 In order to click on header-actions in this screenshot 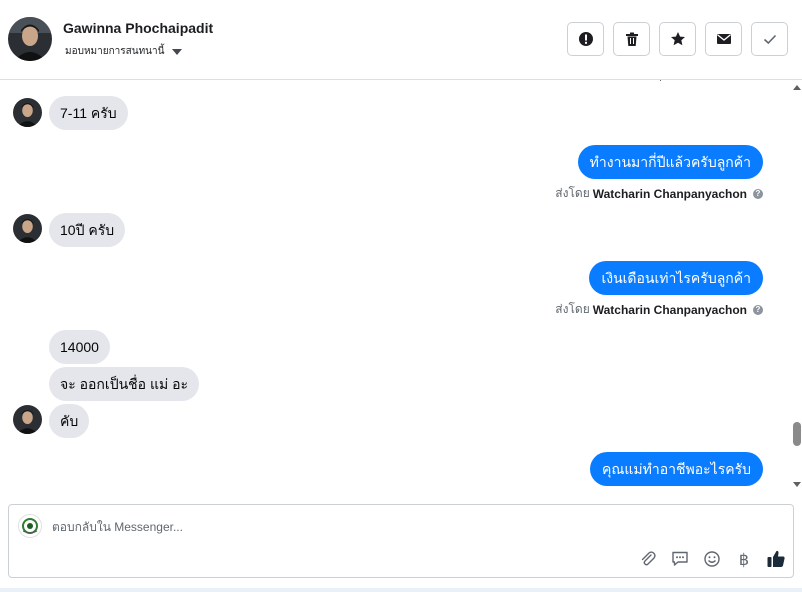, I will do `click(677, 39)`.